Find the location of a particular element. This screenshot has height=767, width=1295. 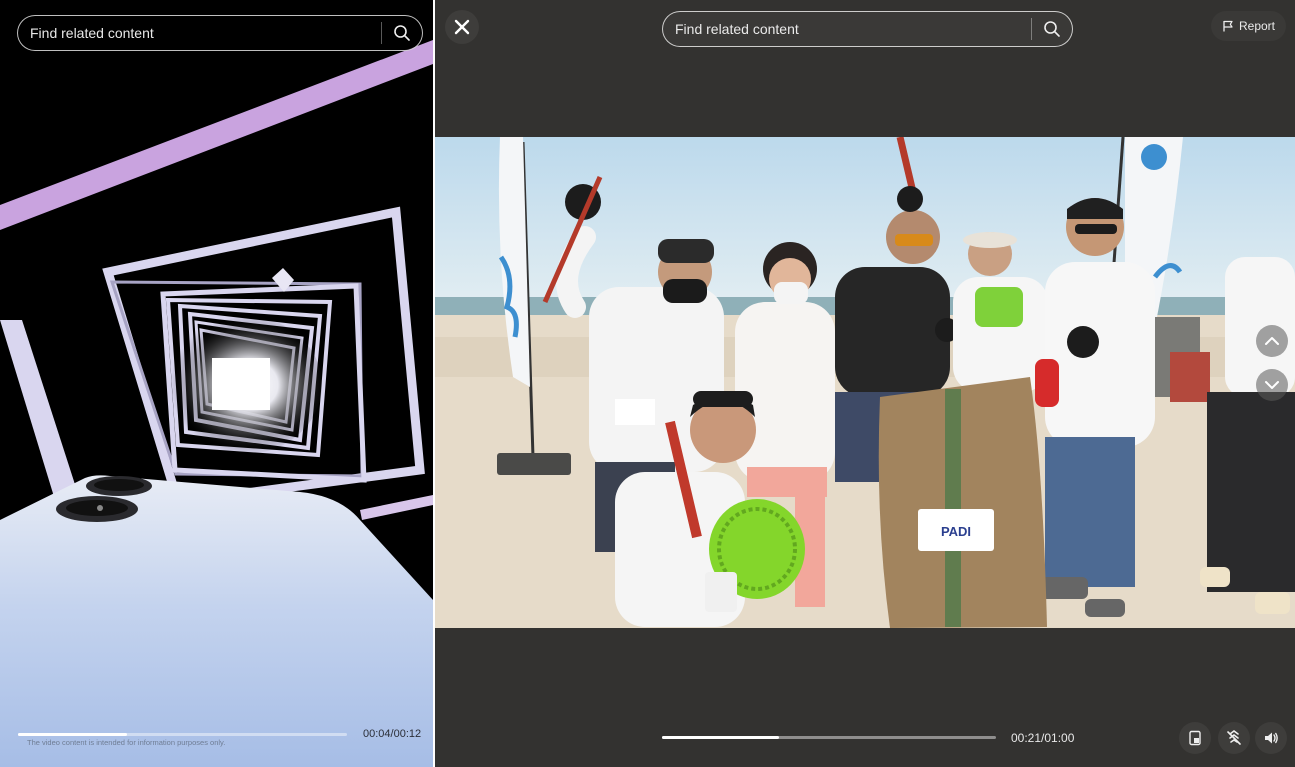

close-button is located at coordinates (462, 27).